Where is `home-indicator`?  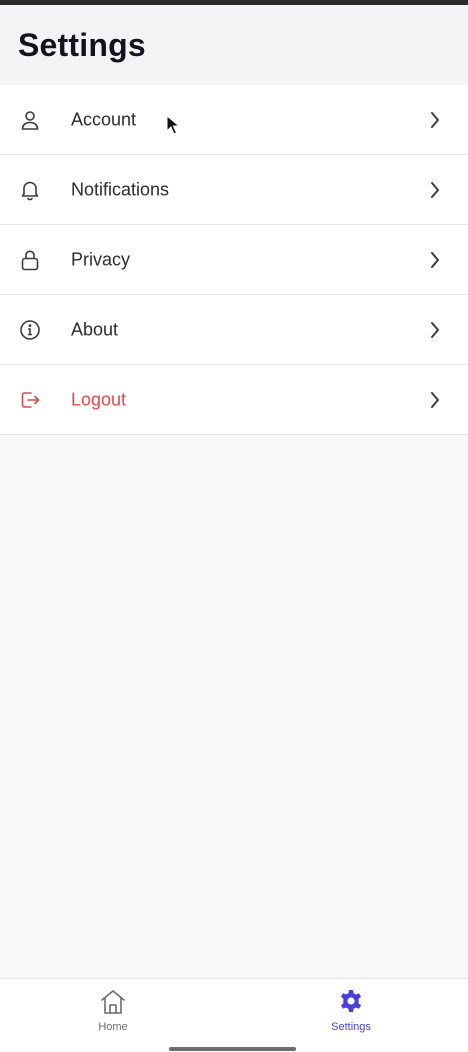 home-indicator is located at coordinates (232, 1049).